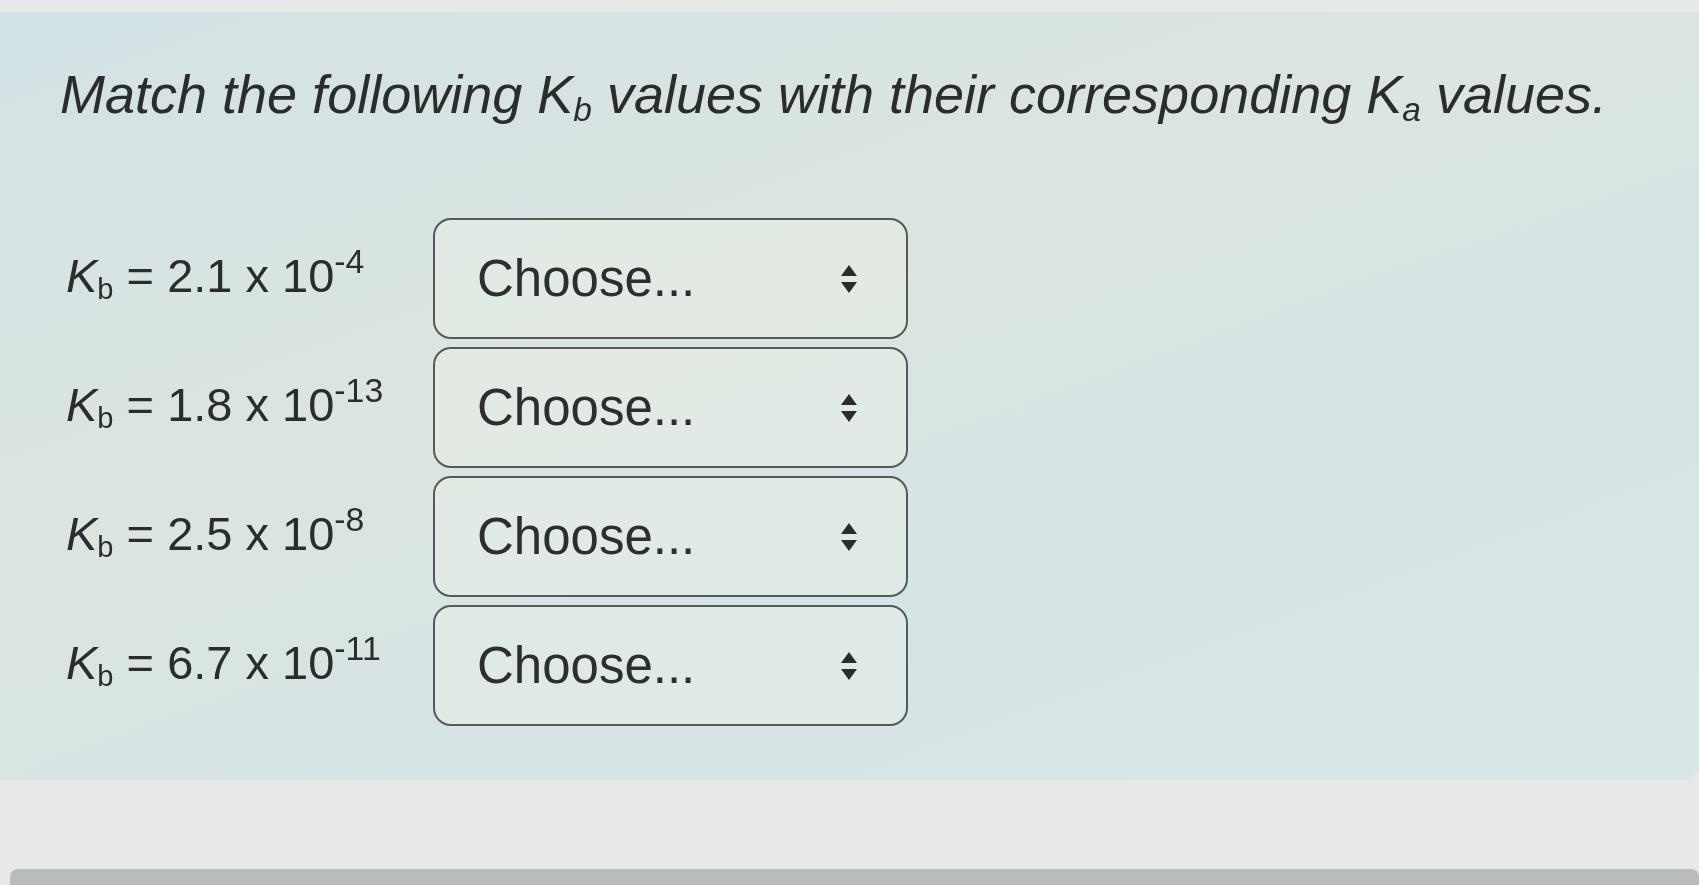  What do you see at coordinates (225, 404) in the screenshot?
I see `kb-value-label: K$_{b}$ = 1.8 x 10$^{-13}$` at bounding box center [225, 404].